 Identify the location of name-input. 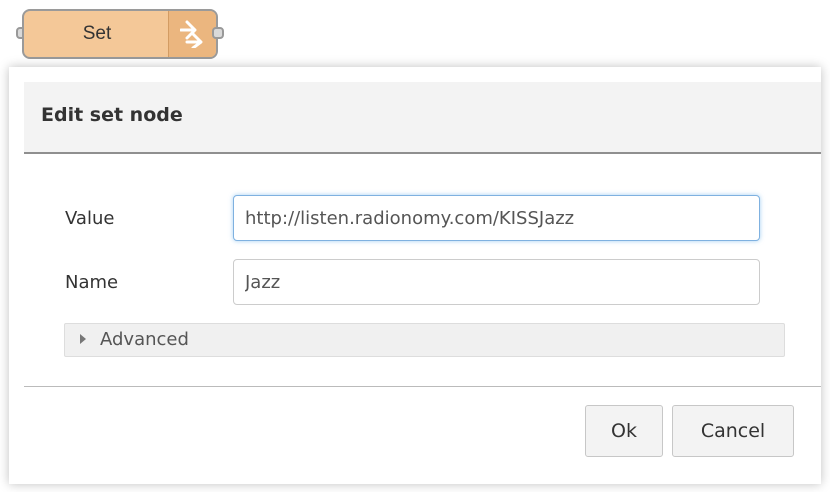
(496, 282).